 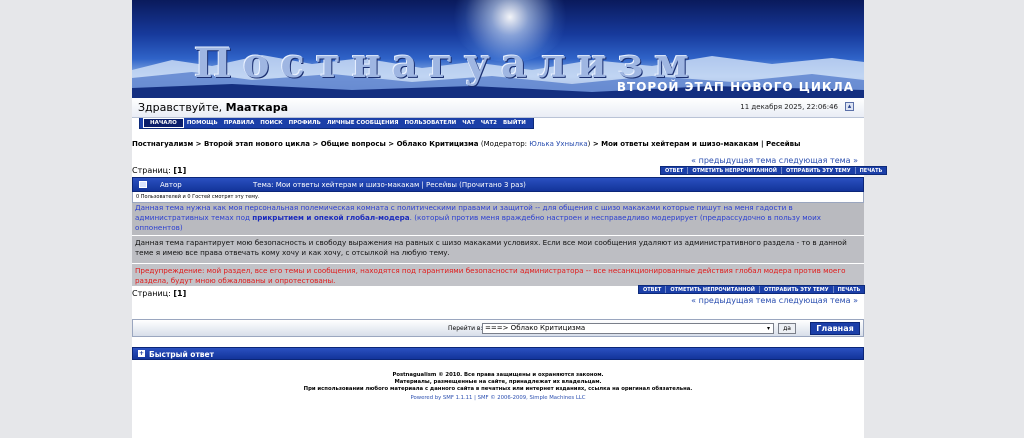 What do you see at coordinates (257, 107) in the screenshot?
I see `greeting-username: Мааткара` at bounding box center [257, 107].